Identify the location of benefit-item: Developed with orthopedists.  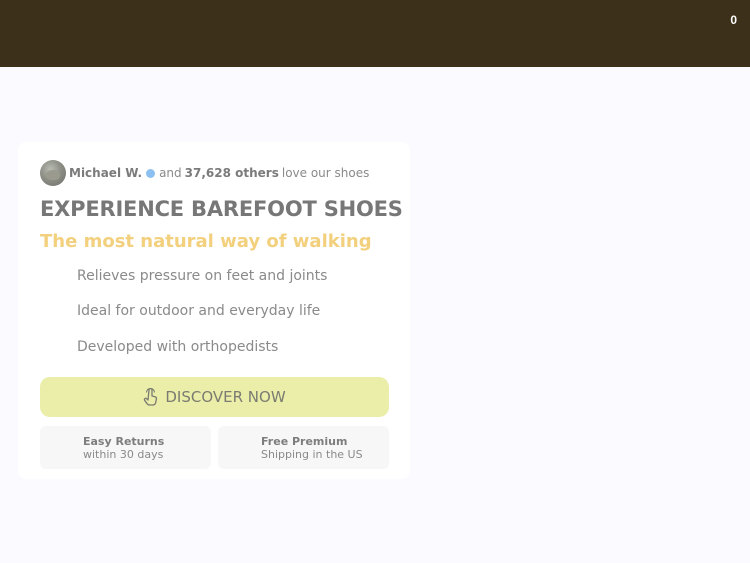
(178, 347).